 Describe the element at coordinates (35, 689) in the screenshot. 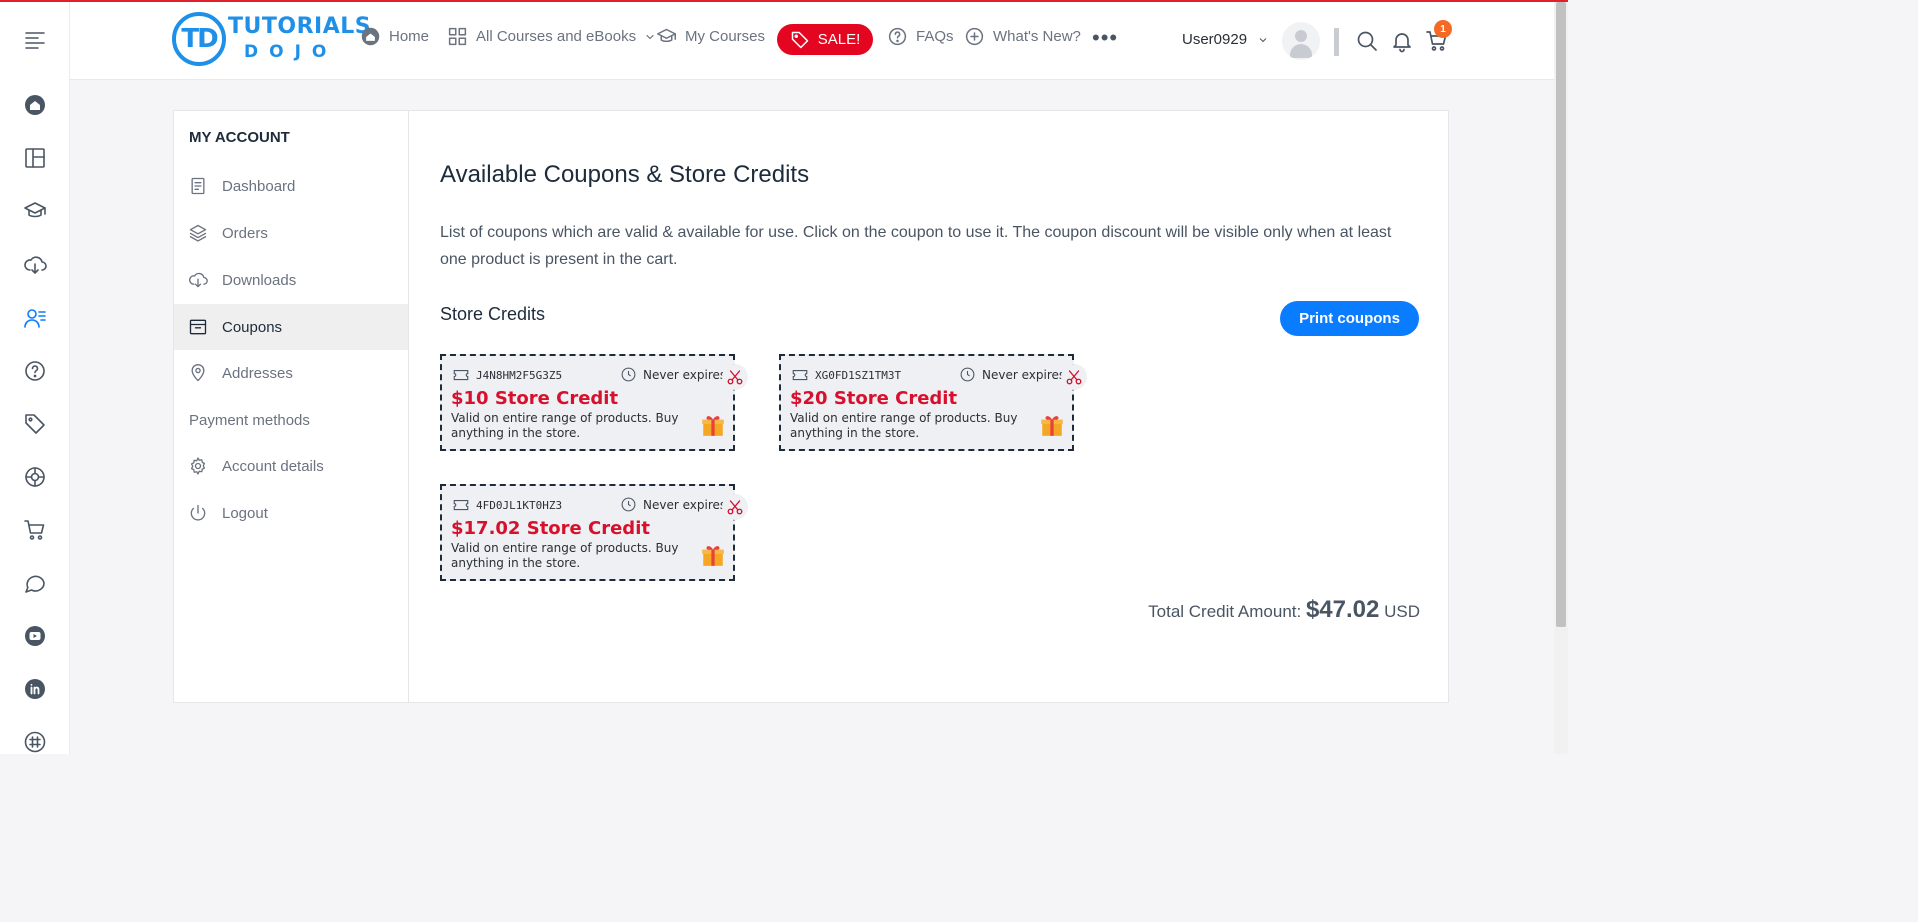

I see `linkedin-icon` at that location.